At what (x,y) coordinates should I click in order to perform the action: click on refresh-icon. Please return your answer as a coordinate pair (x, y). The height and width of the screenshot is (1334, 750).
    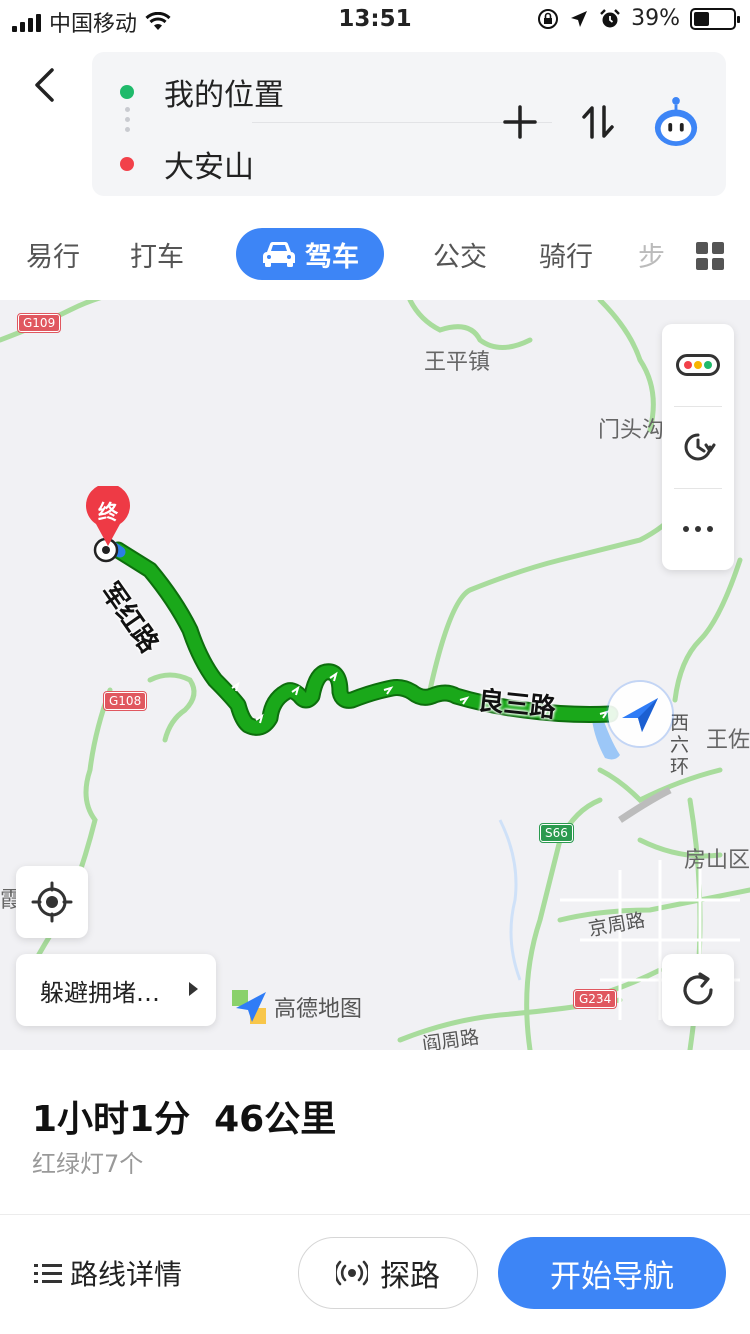
    Looking at the image, I should click on (698, 988).